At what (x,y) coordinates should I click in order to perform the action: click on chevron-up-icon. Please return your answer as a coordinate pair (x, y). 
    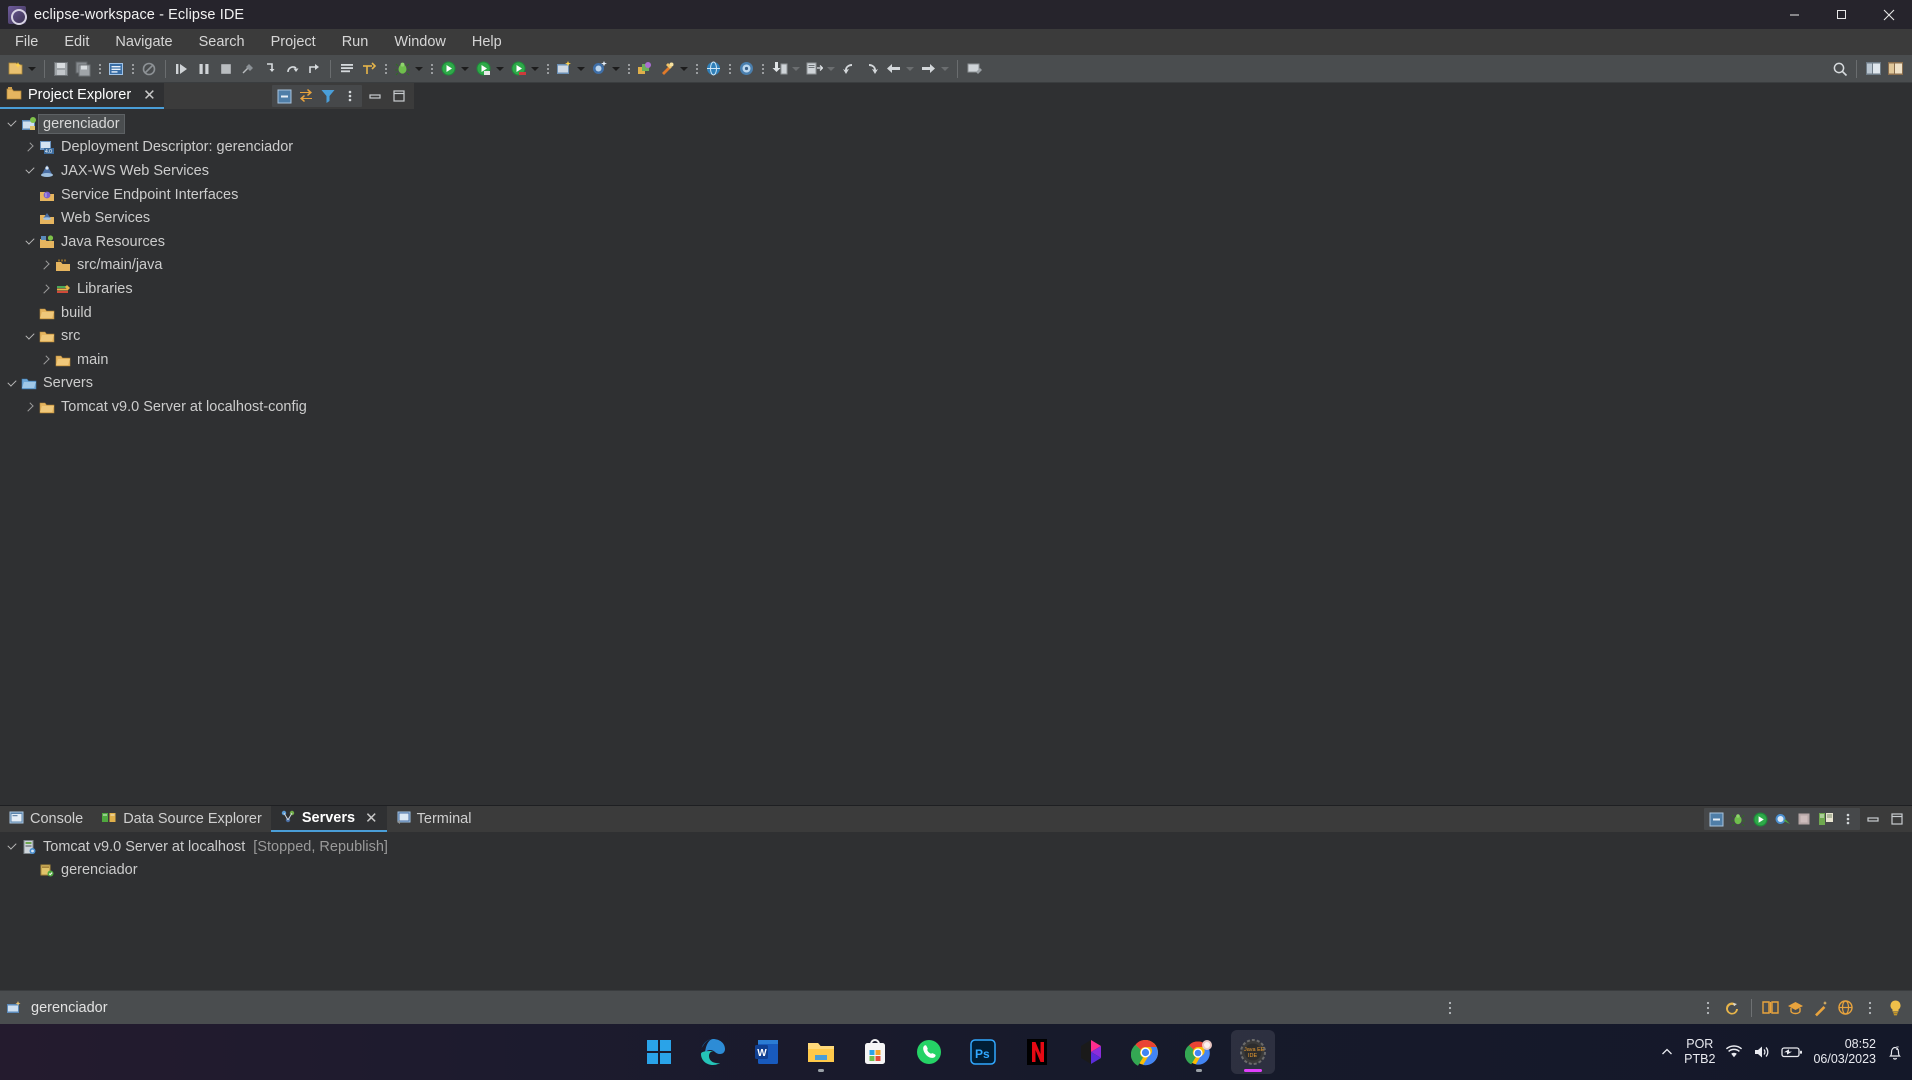
    Looking at the image, I should click on (1667, 1052).